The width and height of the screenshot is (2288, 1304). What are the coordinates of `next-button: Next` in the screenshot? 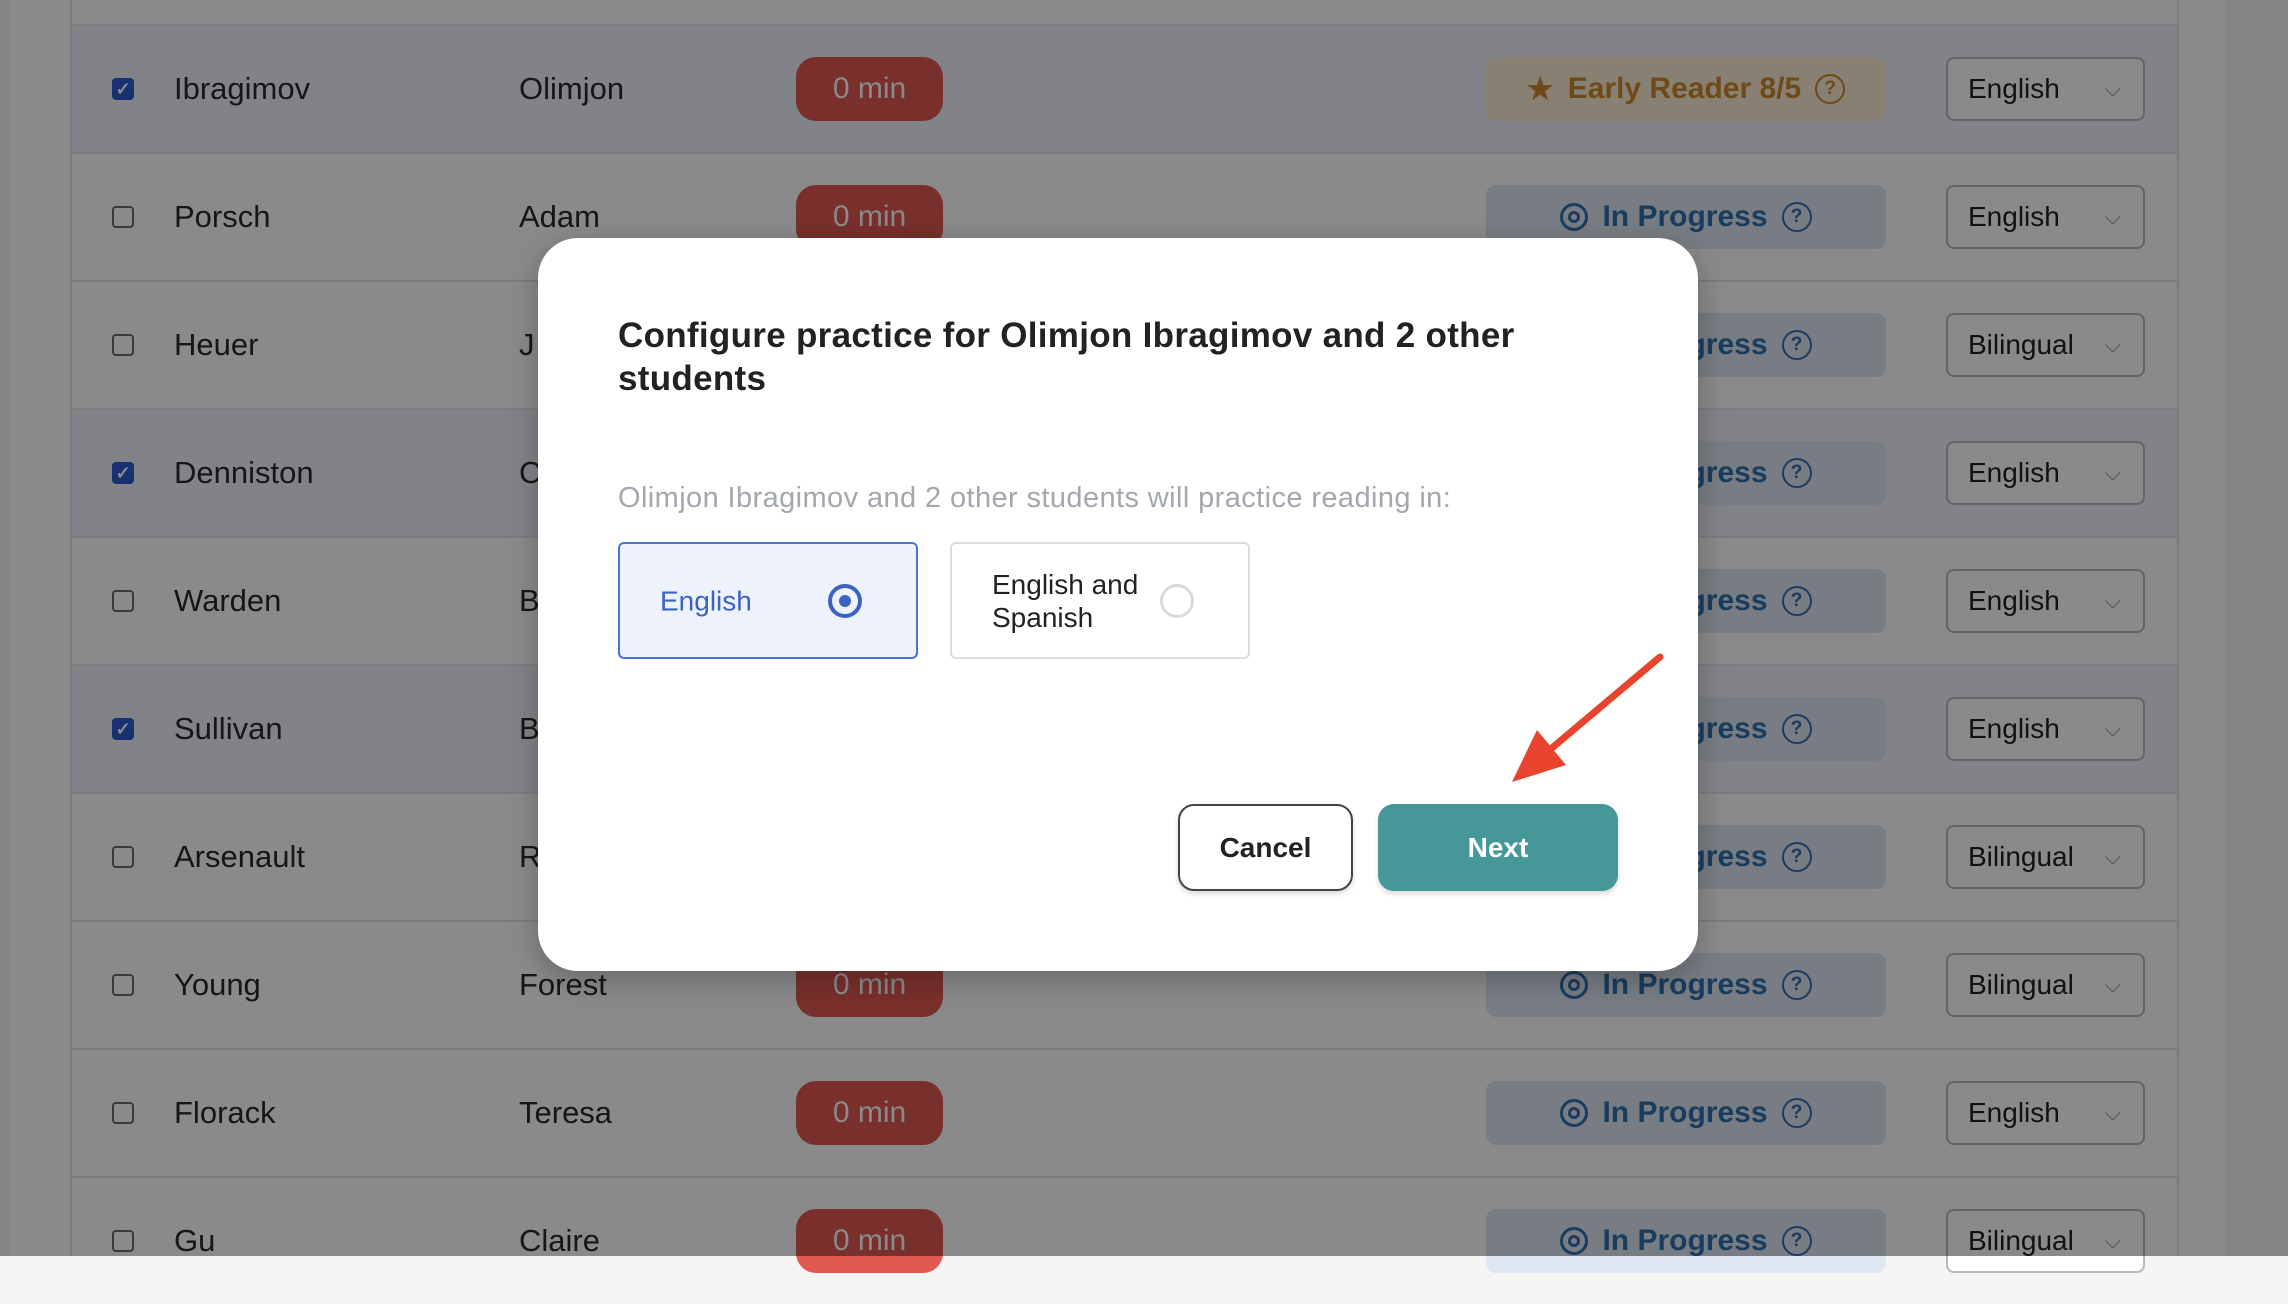 It's located at (1498, 847).